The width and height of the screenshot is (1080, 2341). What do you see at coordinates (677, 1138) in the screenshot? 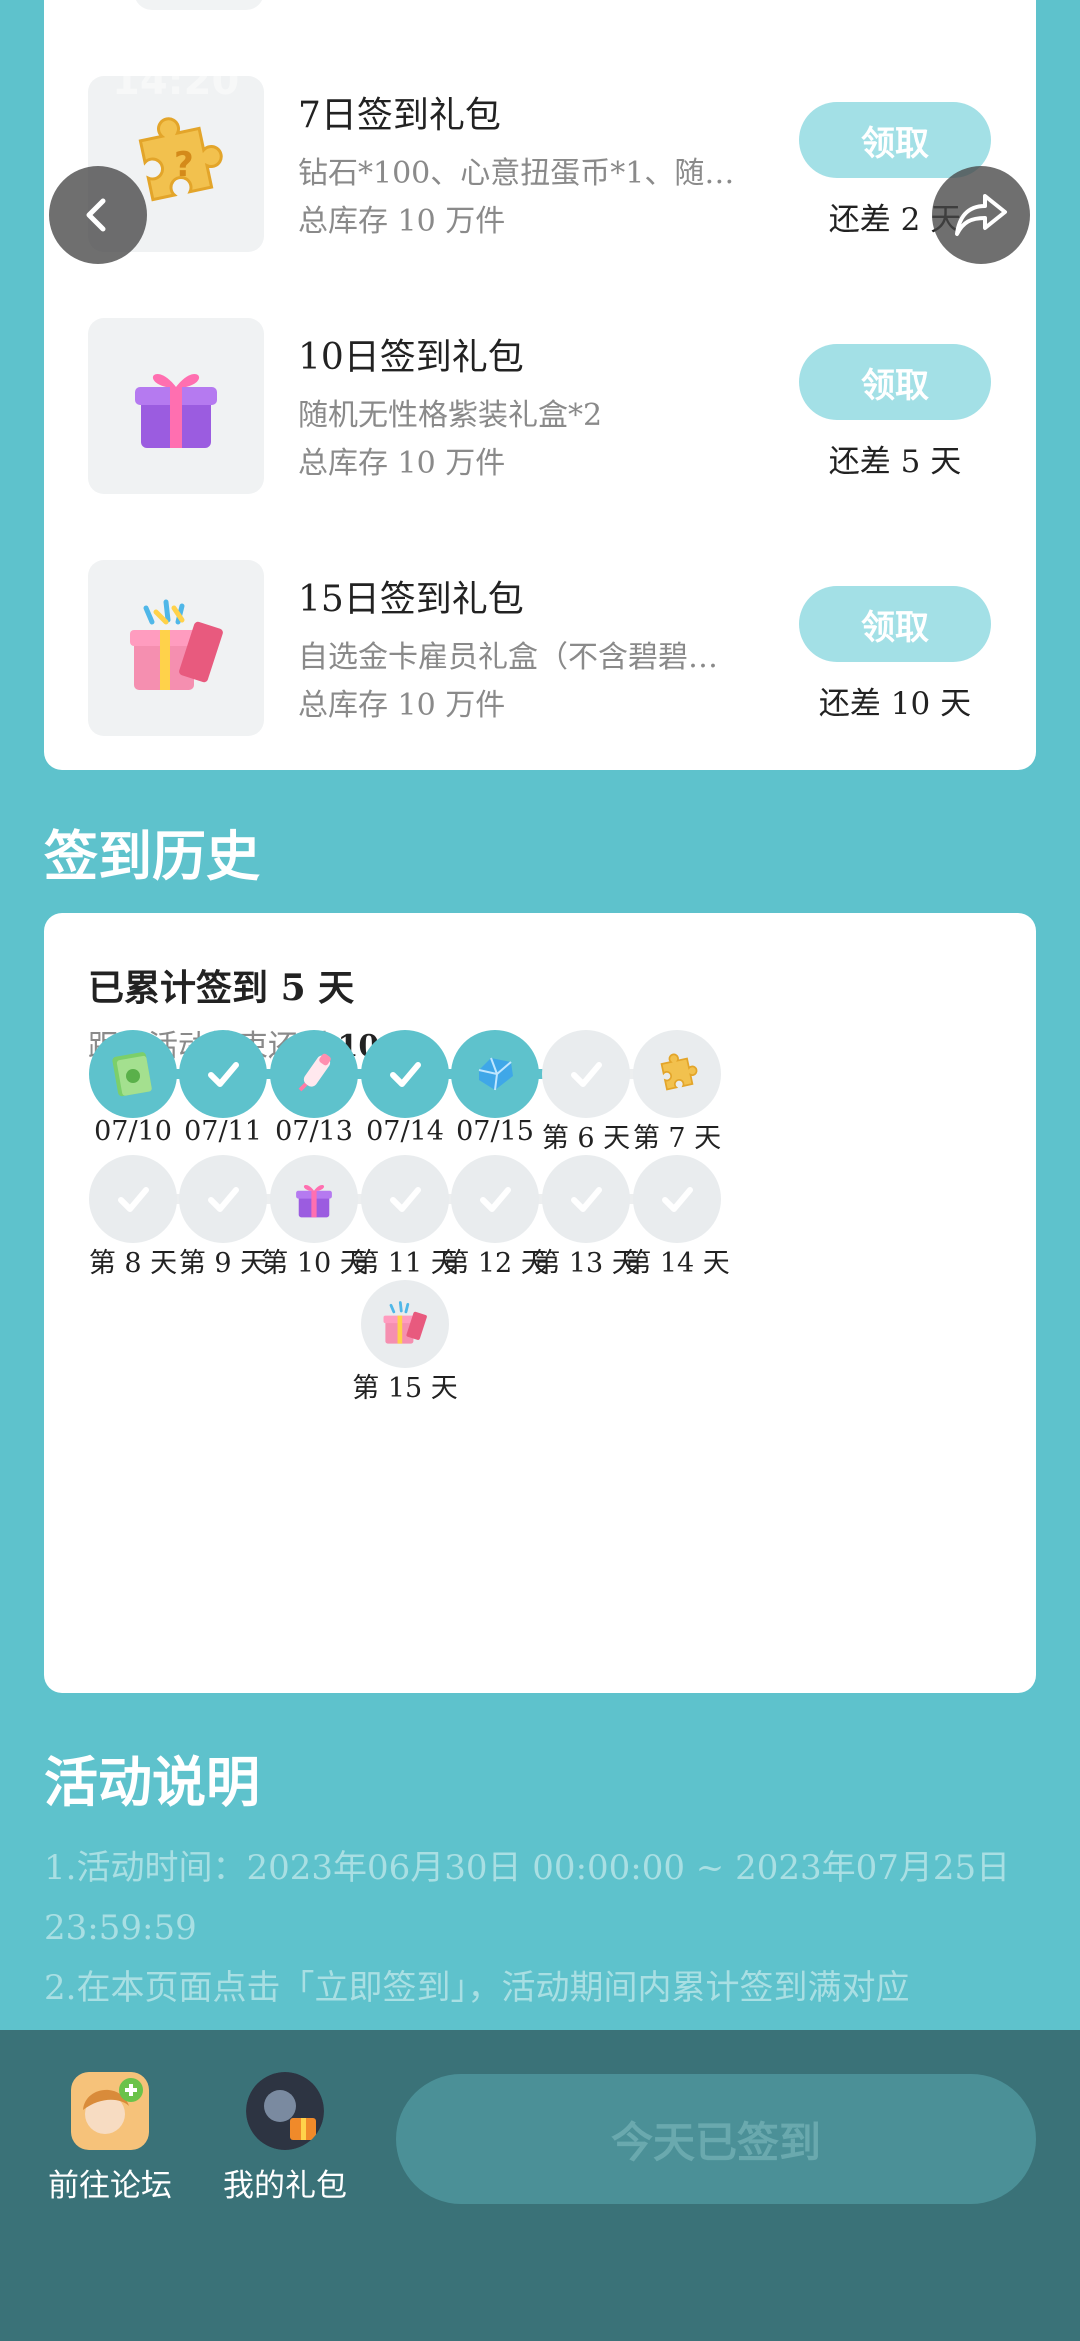
I see `day-label: 第 7 天` at bounding box center [677, 1138].